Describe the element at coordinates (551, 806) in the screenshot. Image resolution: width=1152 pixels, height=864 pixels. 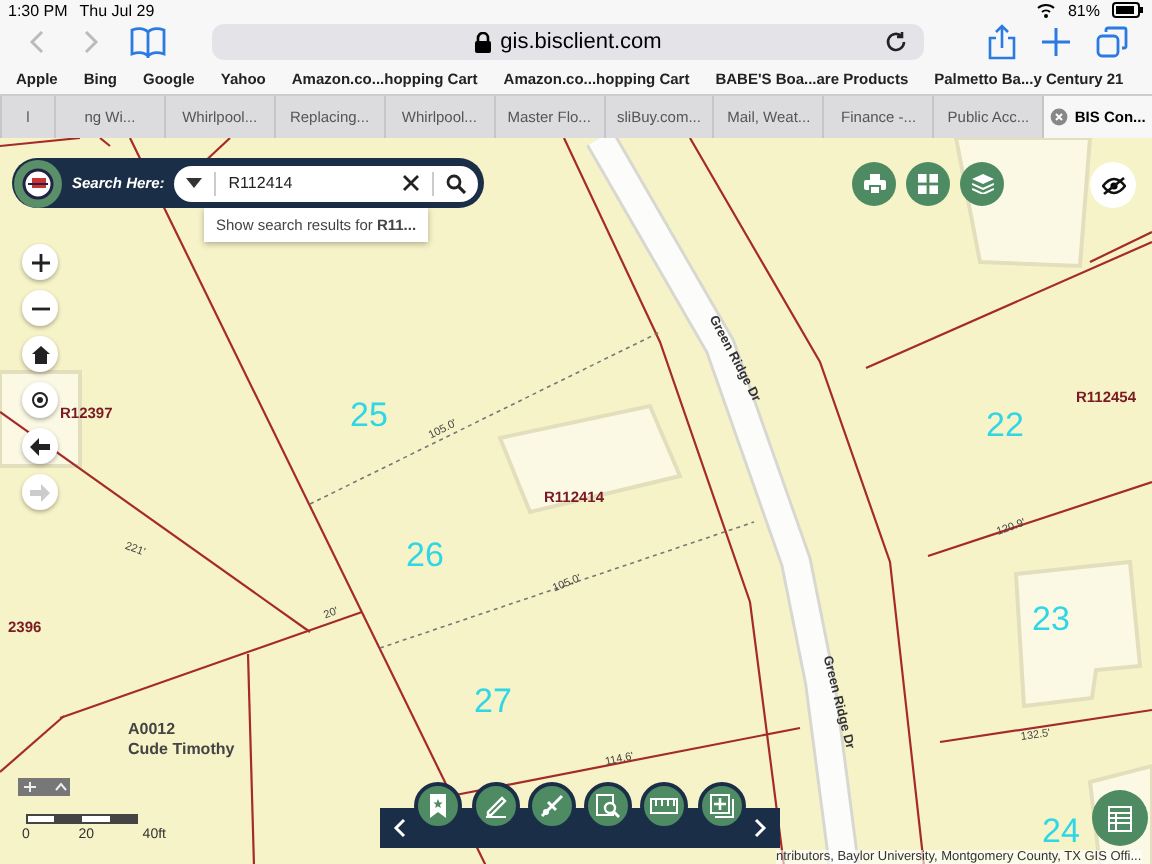
I see `measure-icon` at that location.